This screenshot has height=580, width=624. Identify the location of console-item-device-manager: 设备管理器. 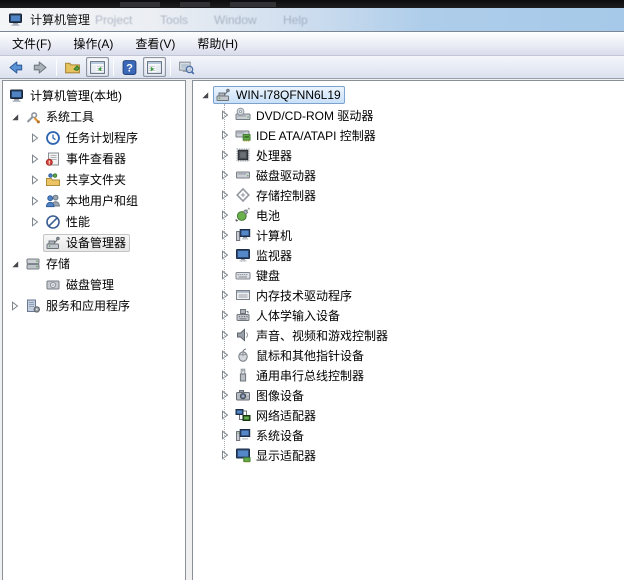
(94, 242).